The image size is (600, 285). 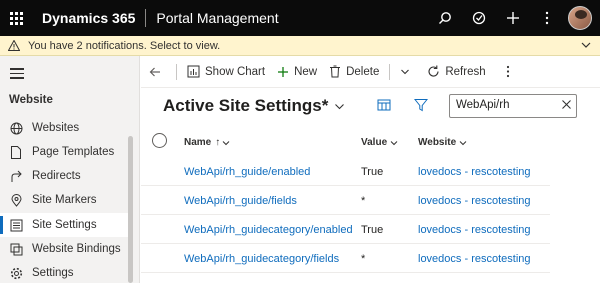 I want to click on grid-header: Name ↑ Value Website, so click(x=370, y=141).